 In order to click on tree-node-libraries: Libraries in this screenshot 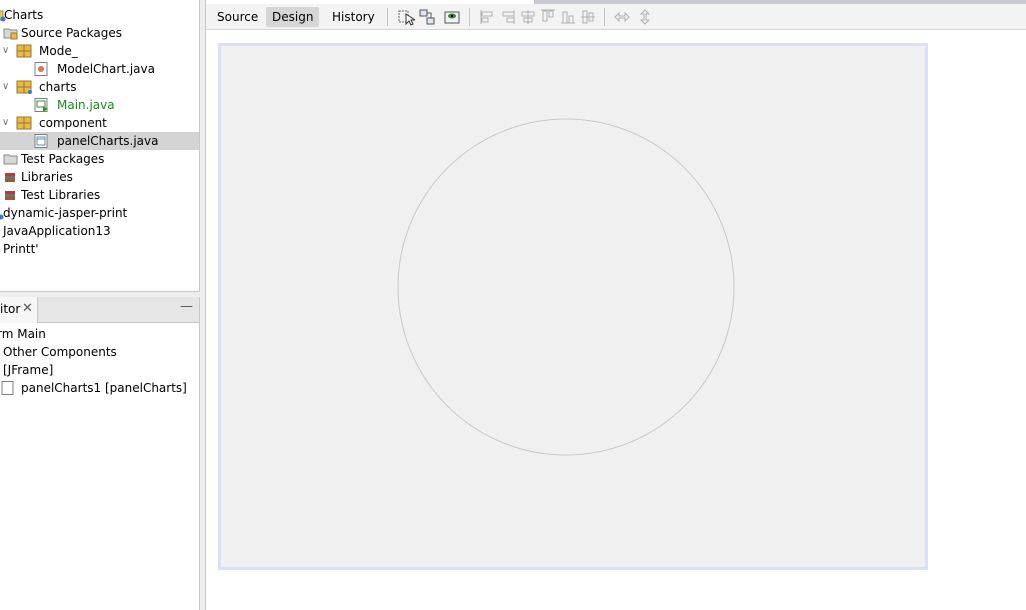, I will do `click(99, 177)`.